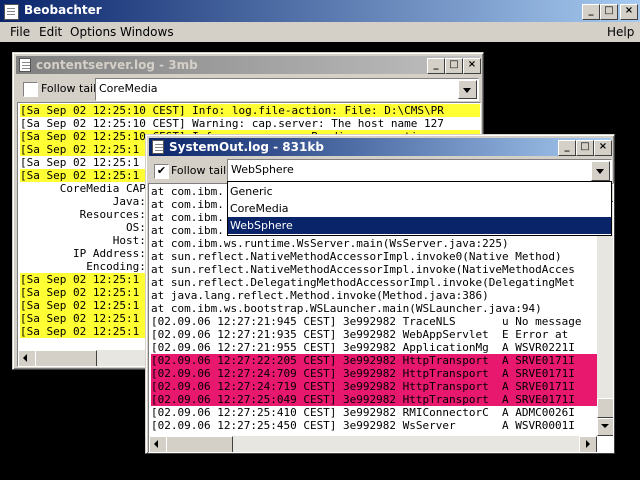  I want to click on app-minimize-button: _, so click(591, 12).